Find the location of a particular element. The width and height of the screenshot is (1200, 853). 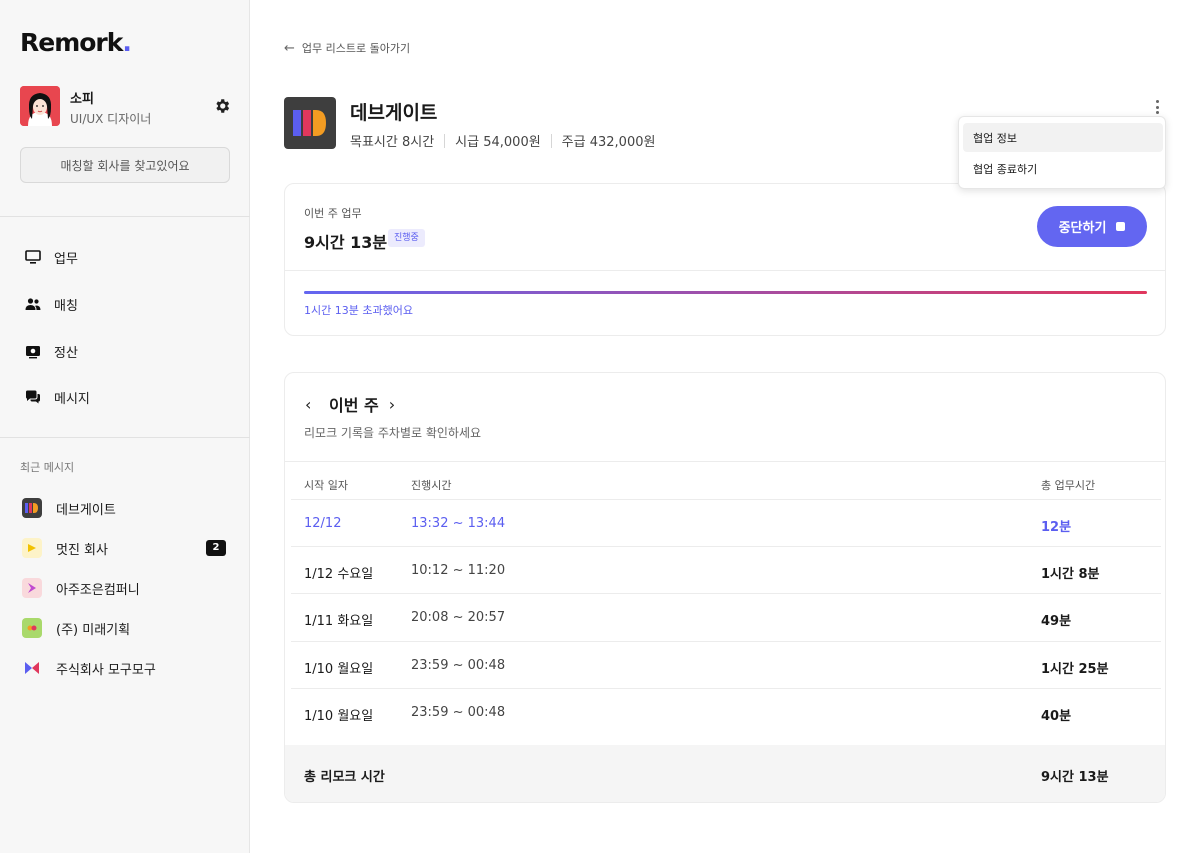

more-menu-dropdown: 협업 정보 협업 종료하기 is located at coordinates (1062, 152).